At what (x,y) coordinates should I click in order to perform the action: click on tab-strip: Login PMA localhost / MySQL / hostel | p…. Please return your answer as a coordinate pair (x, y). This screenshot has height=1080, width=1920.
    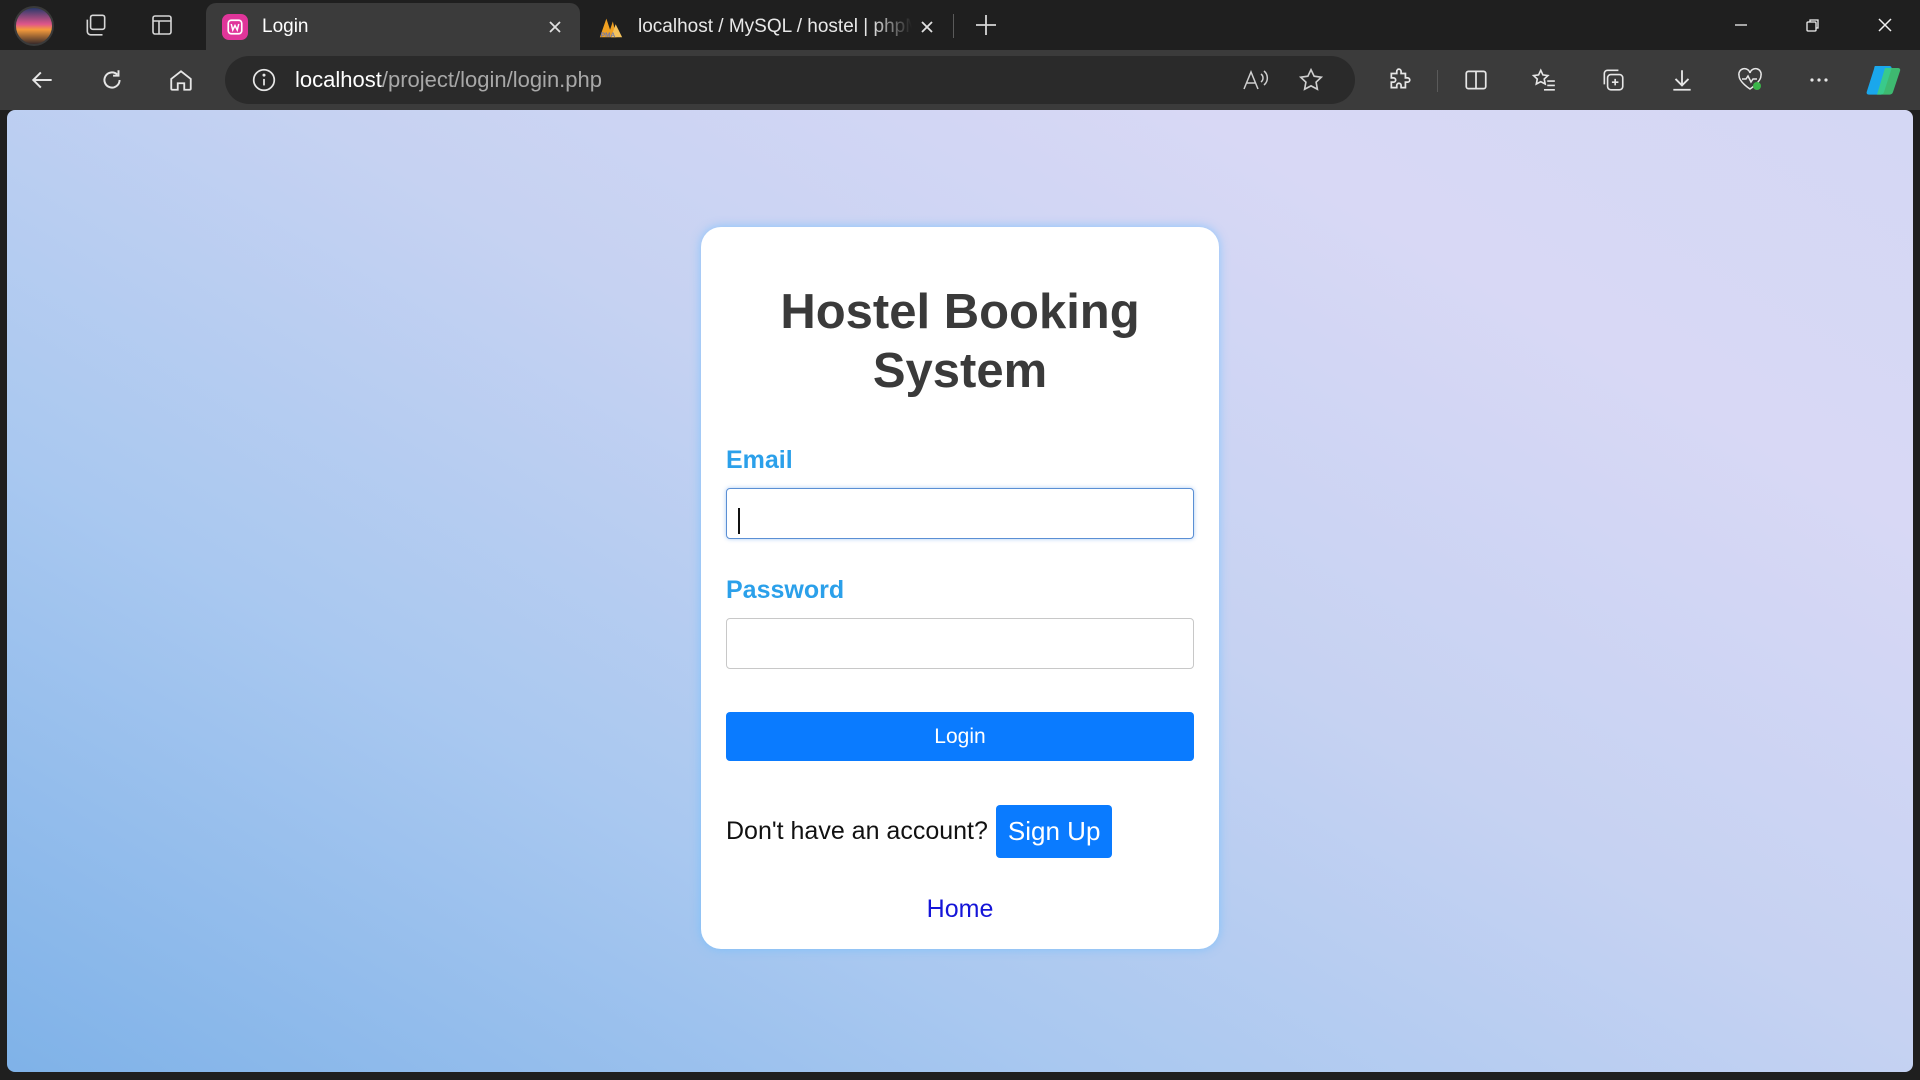
    Looking at the image, I should click on (960, 25).